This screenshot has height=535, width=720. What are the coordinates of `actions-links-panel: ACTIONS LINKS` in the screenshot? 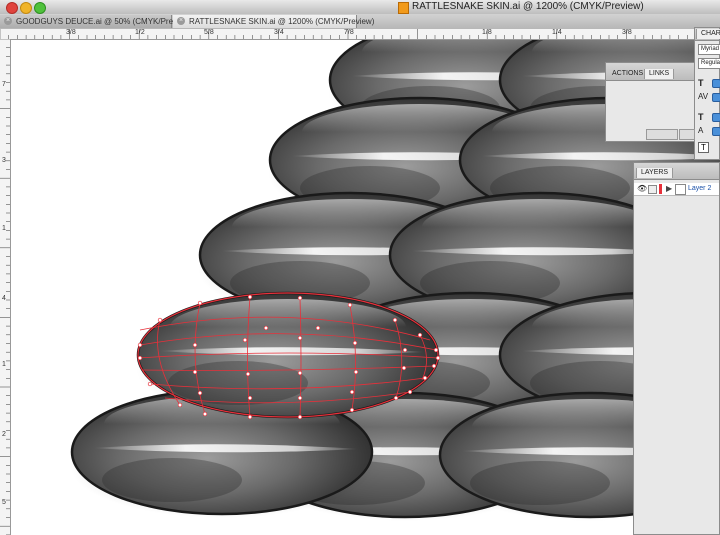 It's located at (650, 102).